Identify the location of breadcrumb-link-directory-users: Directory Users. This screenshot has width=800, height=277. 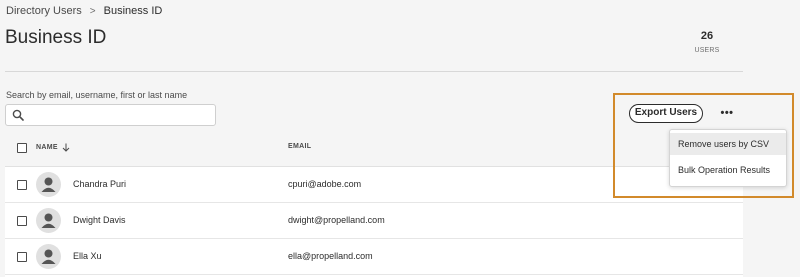
(44, 11).